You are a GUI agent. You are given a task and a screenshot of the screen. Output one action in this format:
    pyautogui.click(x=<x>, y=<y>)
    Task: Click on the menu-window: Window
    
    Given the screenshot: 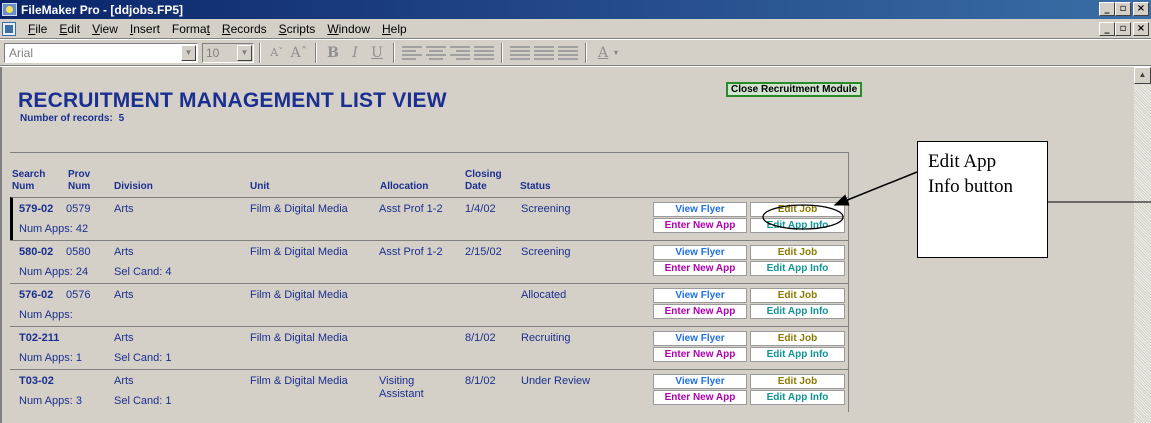 What is the action you would take?
    pyautogui.click(x=348, y=29)
    